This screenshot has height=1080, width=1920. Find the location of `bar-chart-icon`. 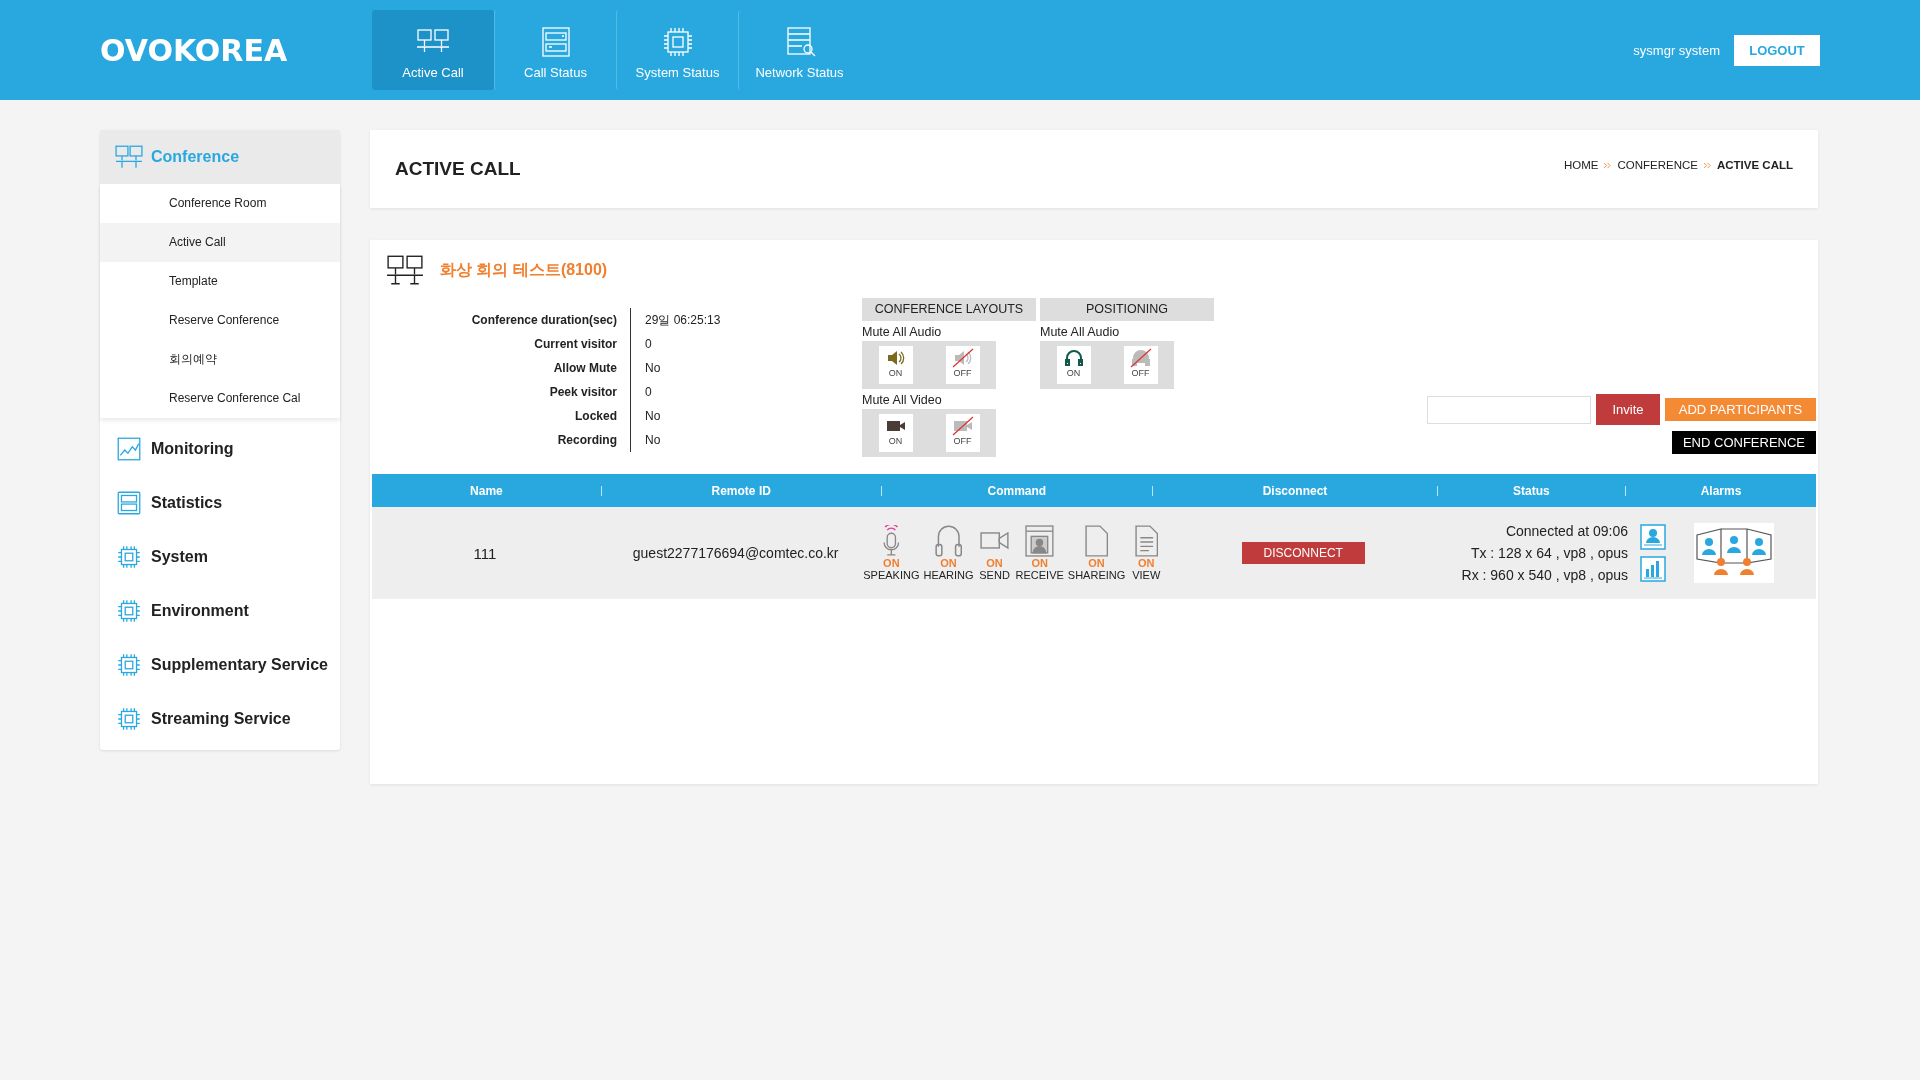

bar-chart-icon is located at coordinates (1653, 569).